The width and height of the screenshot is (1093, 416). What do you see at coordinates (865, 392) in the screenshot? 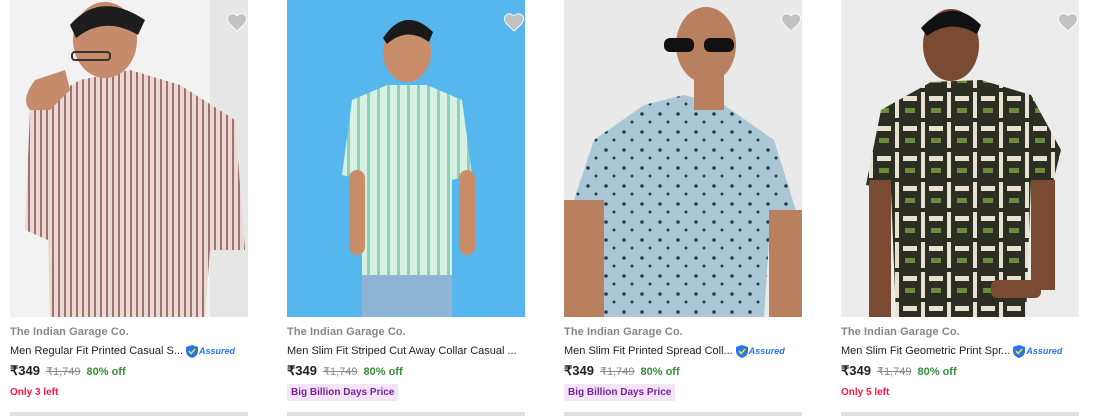
I see `stock-note: Only 5 left` at bounding box center [865, 392].